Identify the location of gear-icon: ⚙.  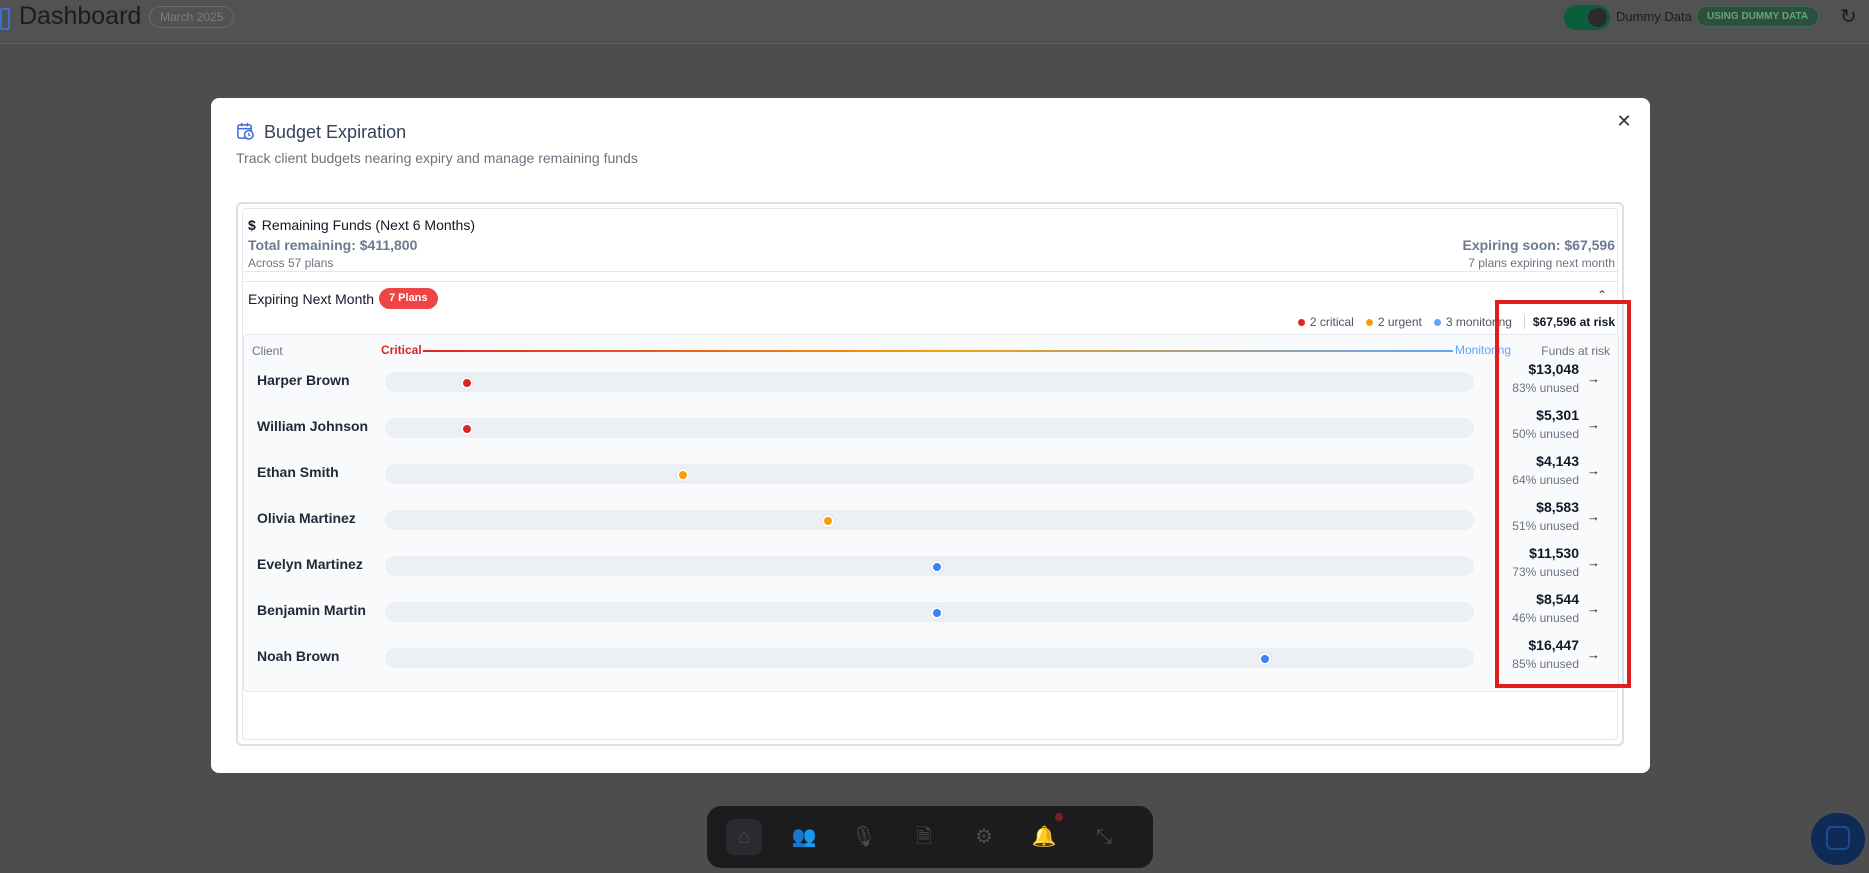
(984, 837).